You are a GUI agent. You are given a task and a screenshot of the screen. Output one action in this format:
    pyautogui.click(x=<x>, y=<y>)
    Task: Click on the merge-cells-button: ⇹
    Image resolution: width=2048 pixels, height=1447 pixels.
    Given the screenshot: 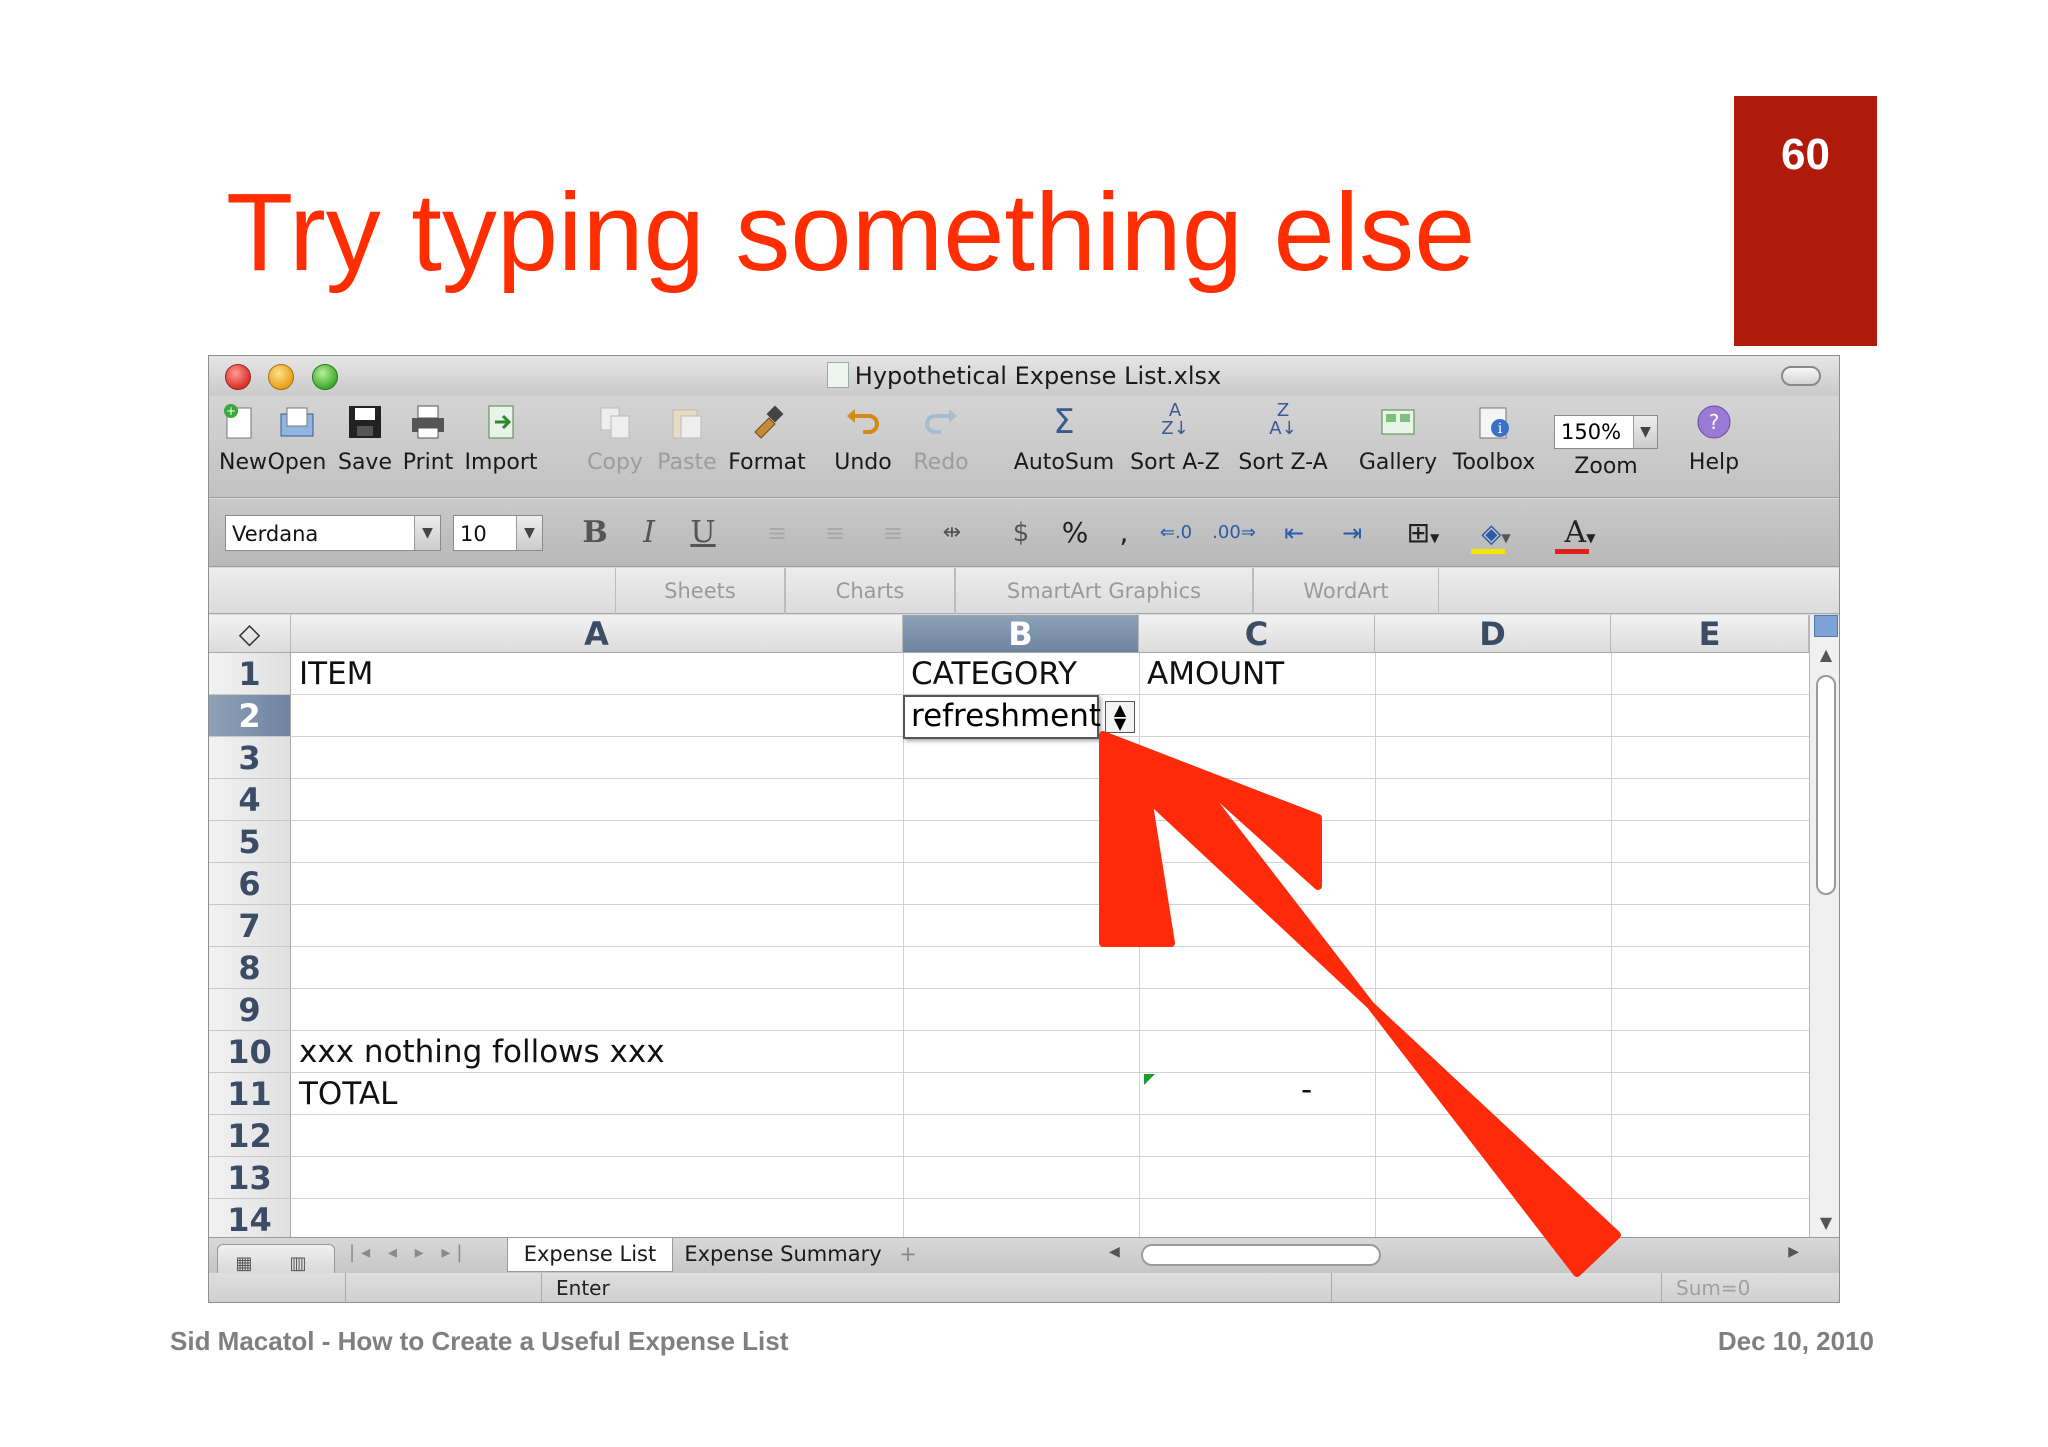 What is the action you would take?
    pyautogui.click(x=952, y=533)
    